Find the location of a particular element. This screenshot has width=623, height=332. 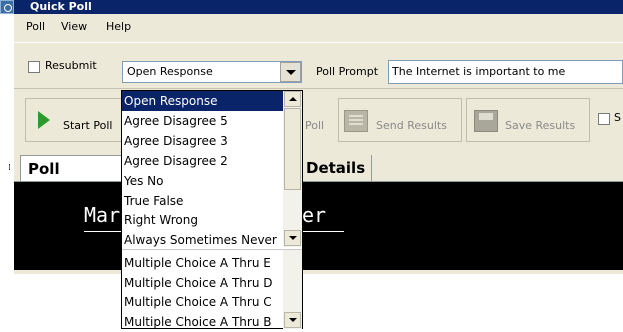

app-icon is located at coordinates (7, 7).